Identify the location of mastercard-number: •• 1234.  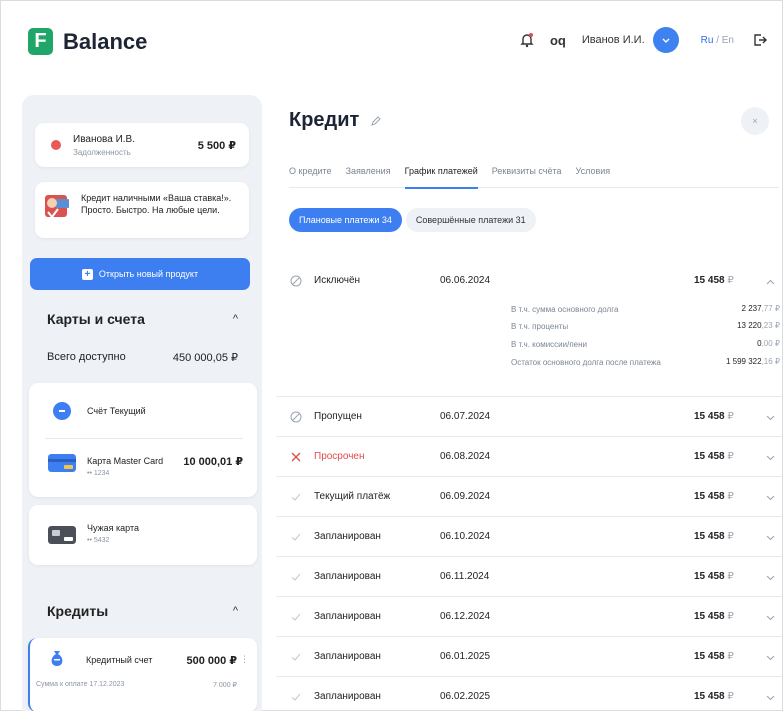
(98, 473).